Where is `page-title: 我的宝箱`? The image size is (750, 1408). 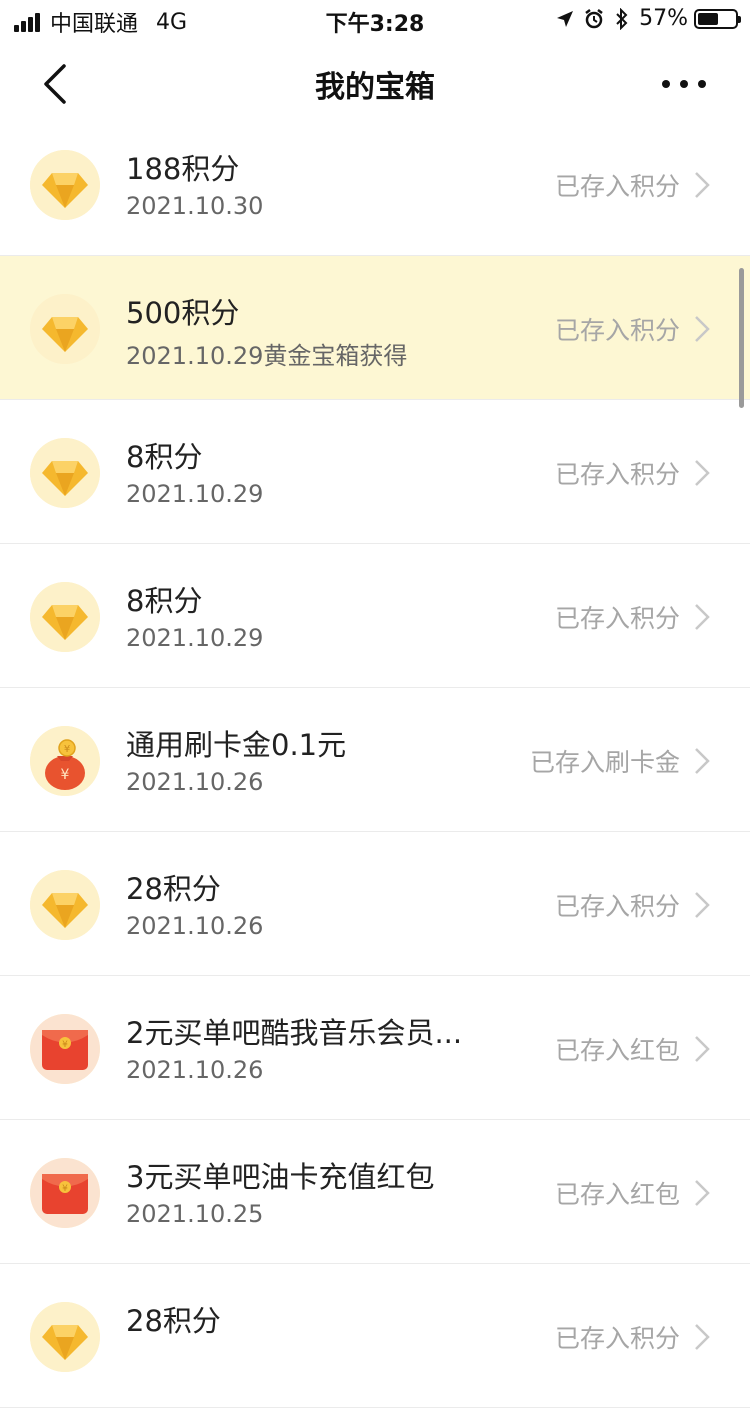
page-title: 我的宝箱 is located at coordinates (375, 87).